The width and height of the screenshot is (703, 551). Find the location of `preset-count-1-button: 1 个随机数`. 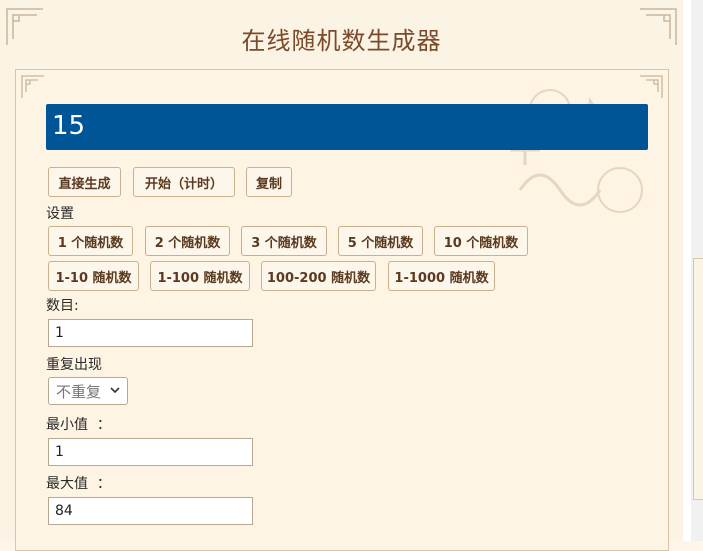

preset-count-1-button: 1 个随机数 is located at coordinates (90, 241).